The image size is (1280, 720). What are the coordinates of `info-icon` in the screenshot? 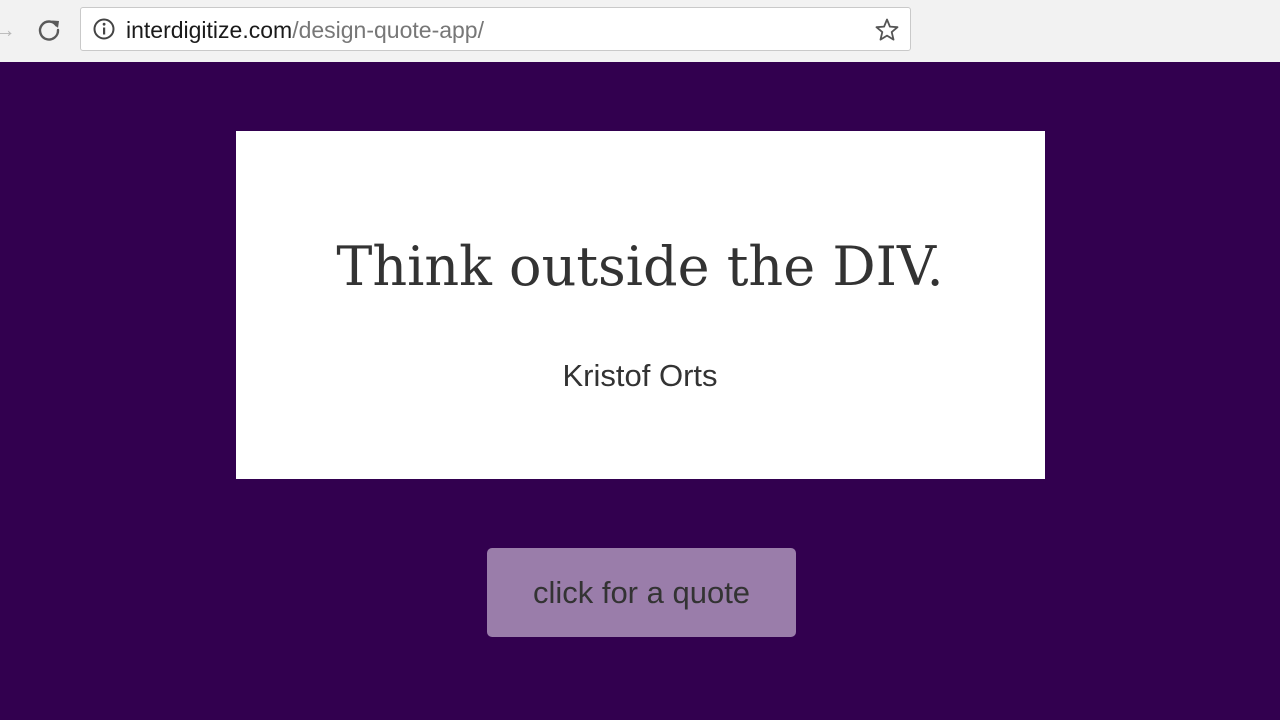 It's located at (104, 29).